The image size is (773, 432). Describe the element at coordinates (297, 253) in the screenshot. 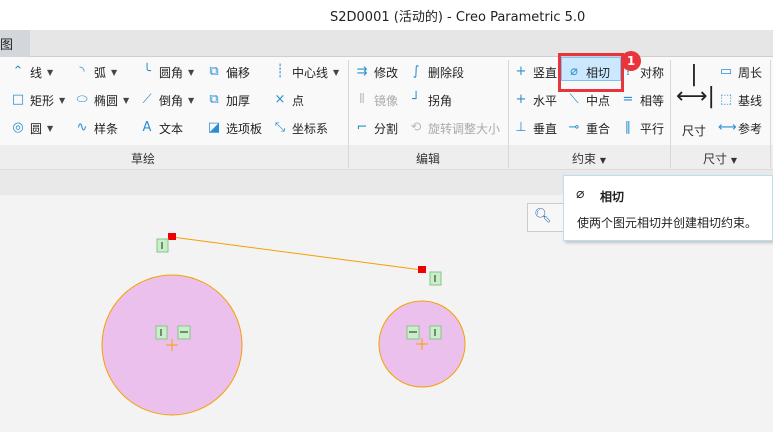

I see `sketch-line` at that location.